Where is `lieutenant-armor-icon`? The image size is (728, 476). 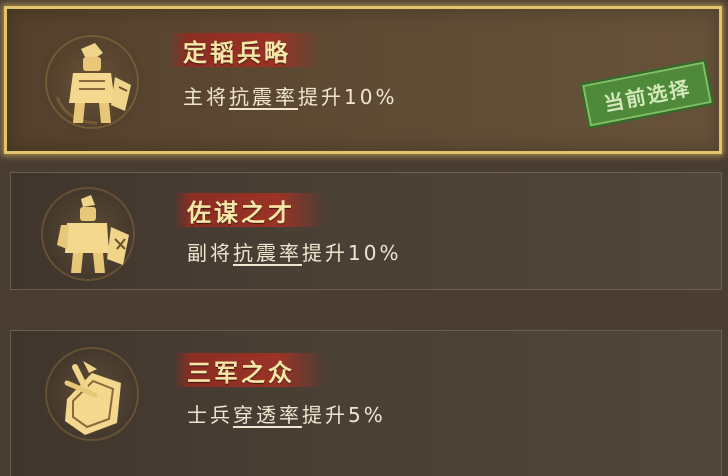
lieutenant-armor-icon is located at coordinates (88, 234).